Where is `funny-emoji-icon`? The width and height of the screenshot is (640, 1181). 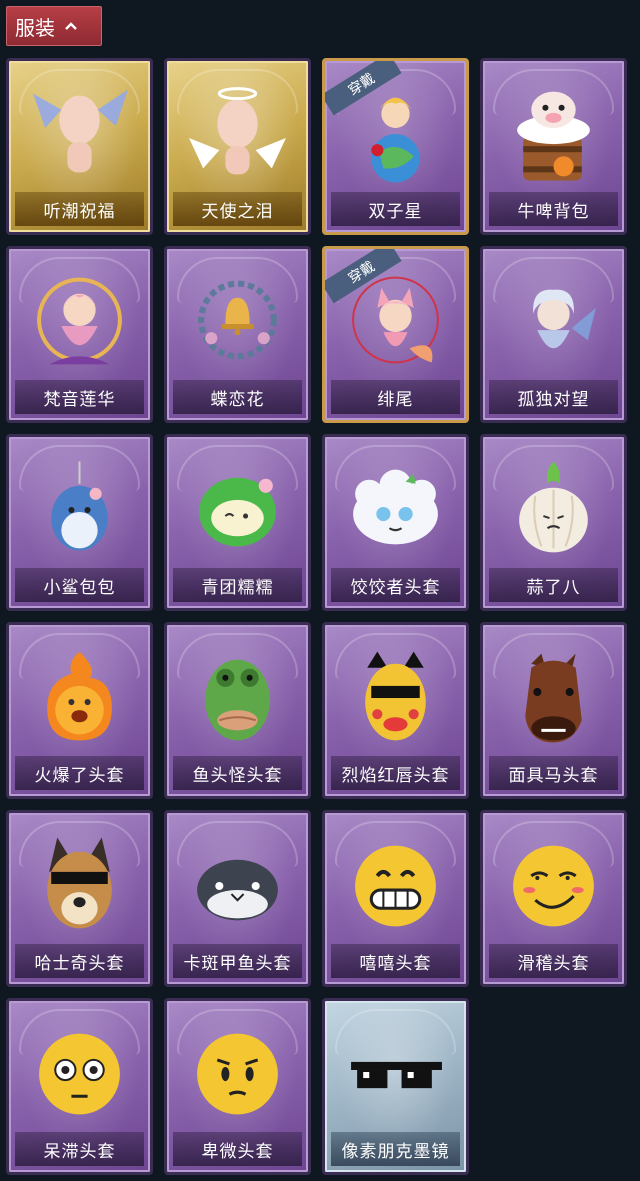
funny-emoji-icon is located at coordinates (553, 884).